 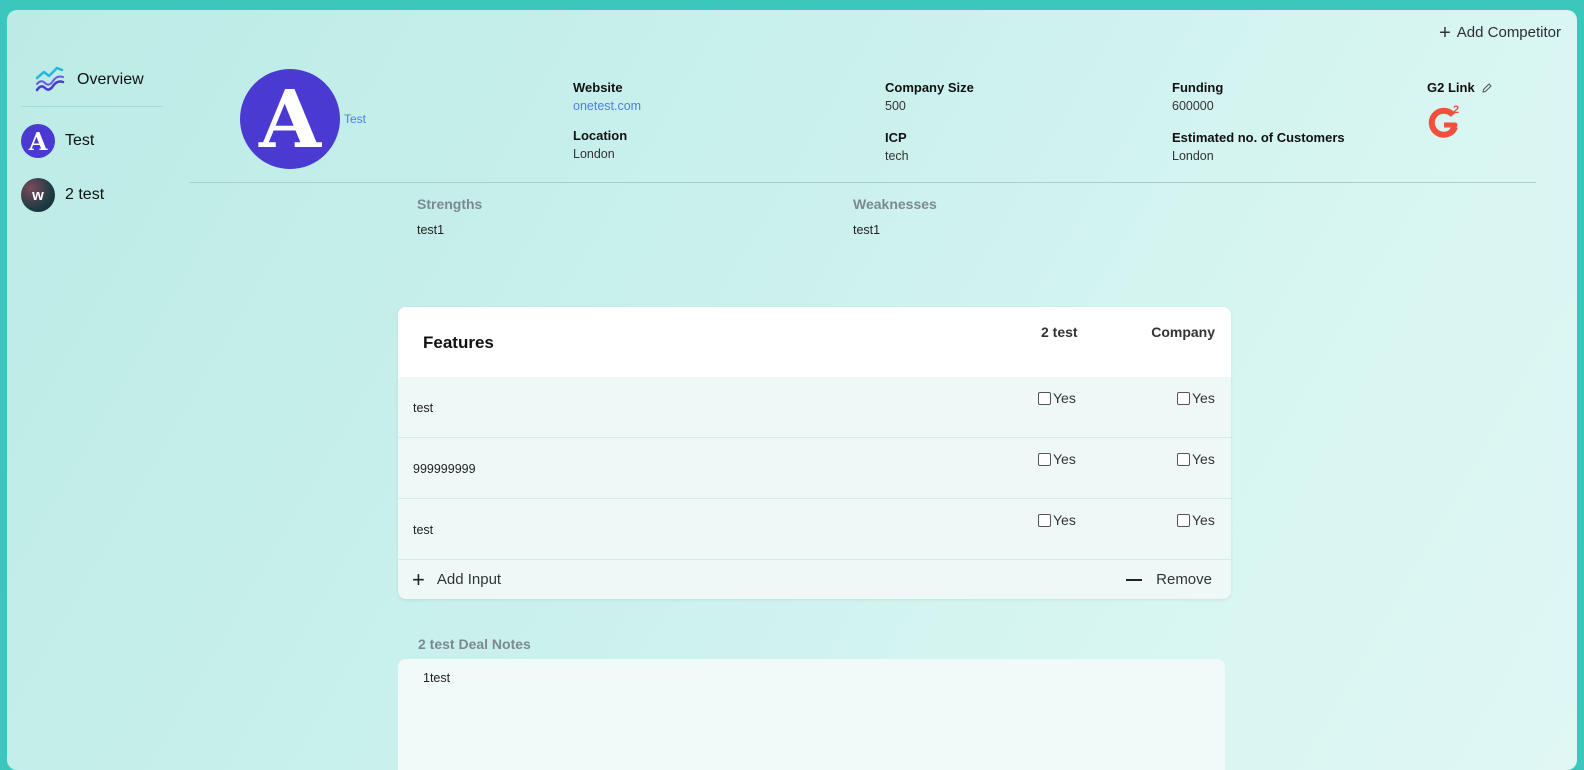 What do you see at coordinates (1197, 96) in the screenshot?
I see `funding-block: Funding 600000` at bounding box center [1197, 96].